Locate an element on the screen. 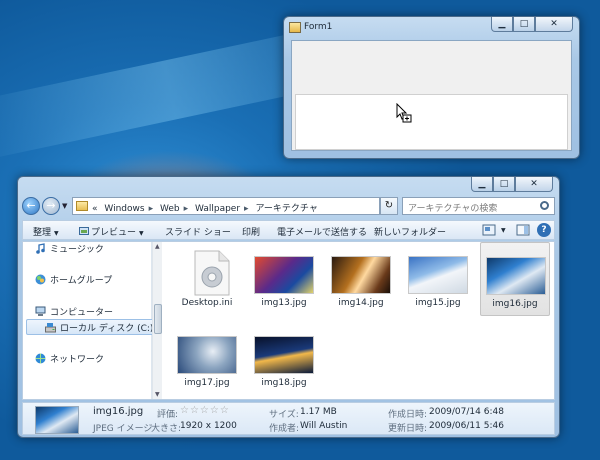  created-value: 2009/07/14 6:48 is located at coordinates (466, 412).